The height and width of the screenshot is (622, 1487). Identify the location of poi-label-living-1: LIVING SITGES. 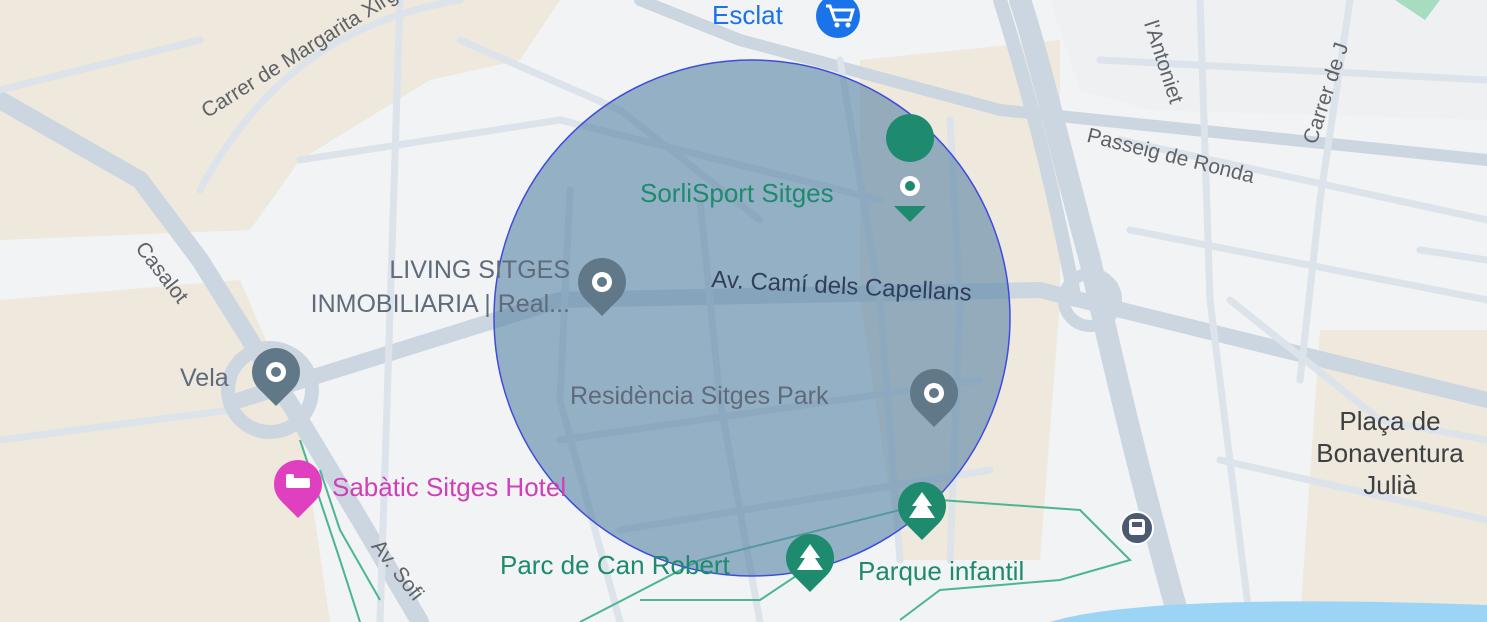
(410, 270).